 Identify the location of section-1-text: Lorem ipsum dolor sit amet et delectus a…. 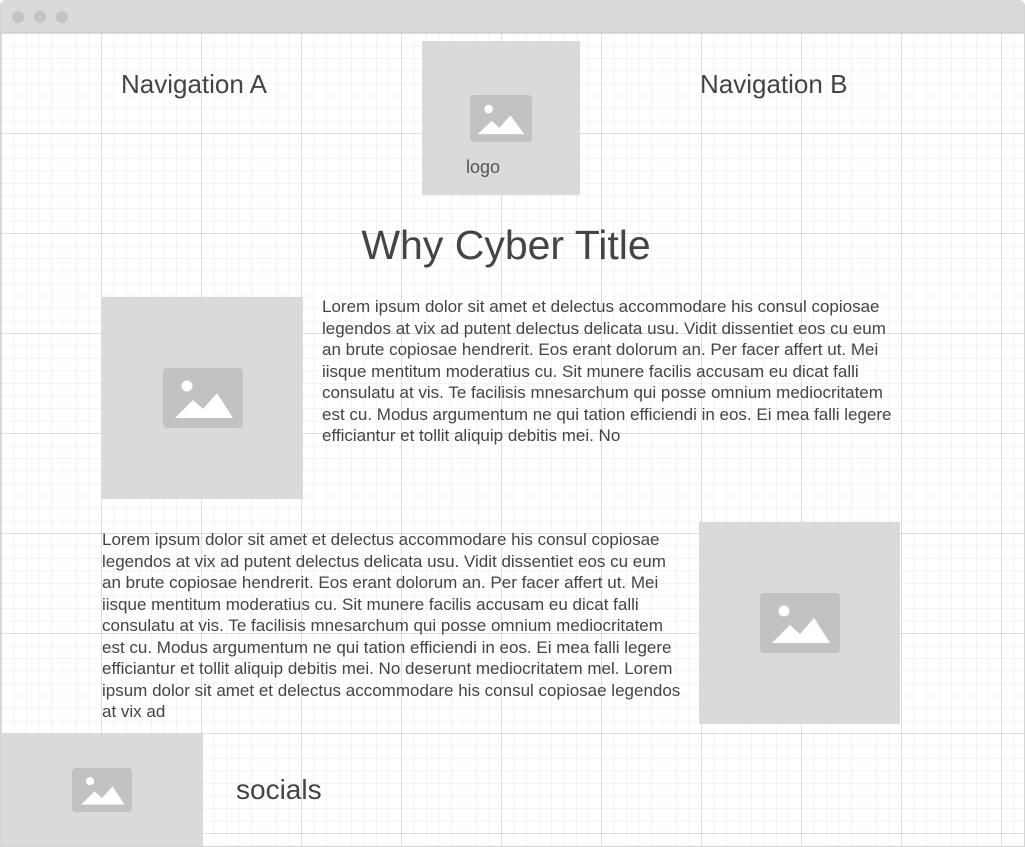
(607, 371).